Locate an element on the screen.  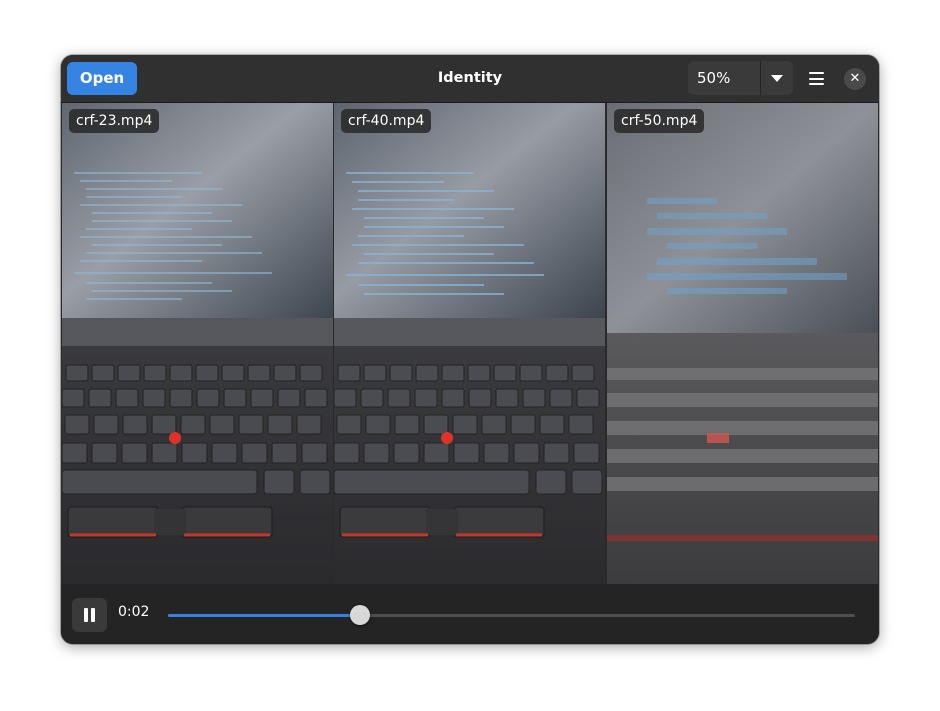
header-bar: Open Identity 50% ✕ is located at coordinates (470, 79).